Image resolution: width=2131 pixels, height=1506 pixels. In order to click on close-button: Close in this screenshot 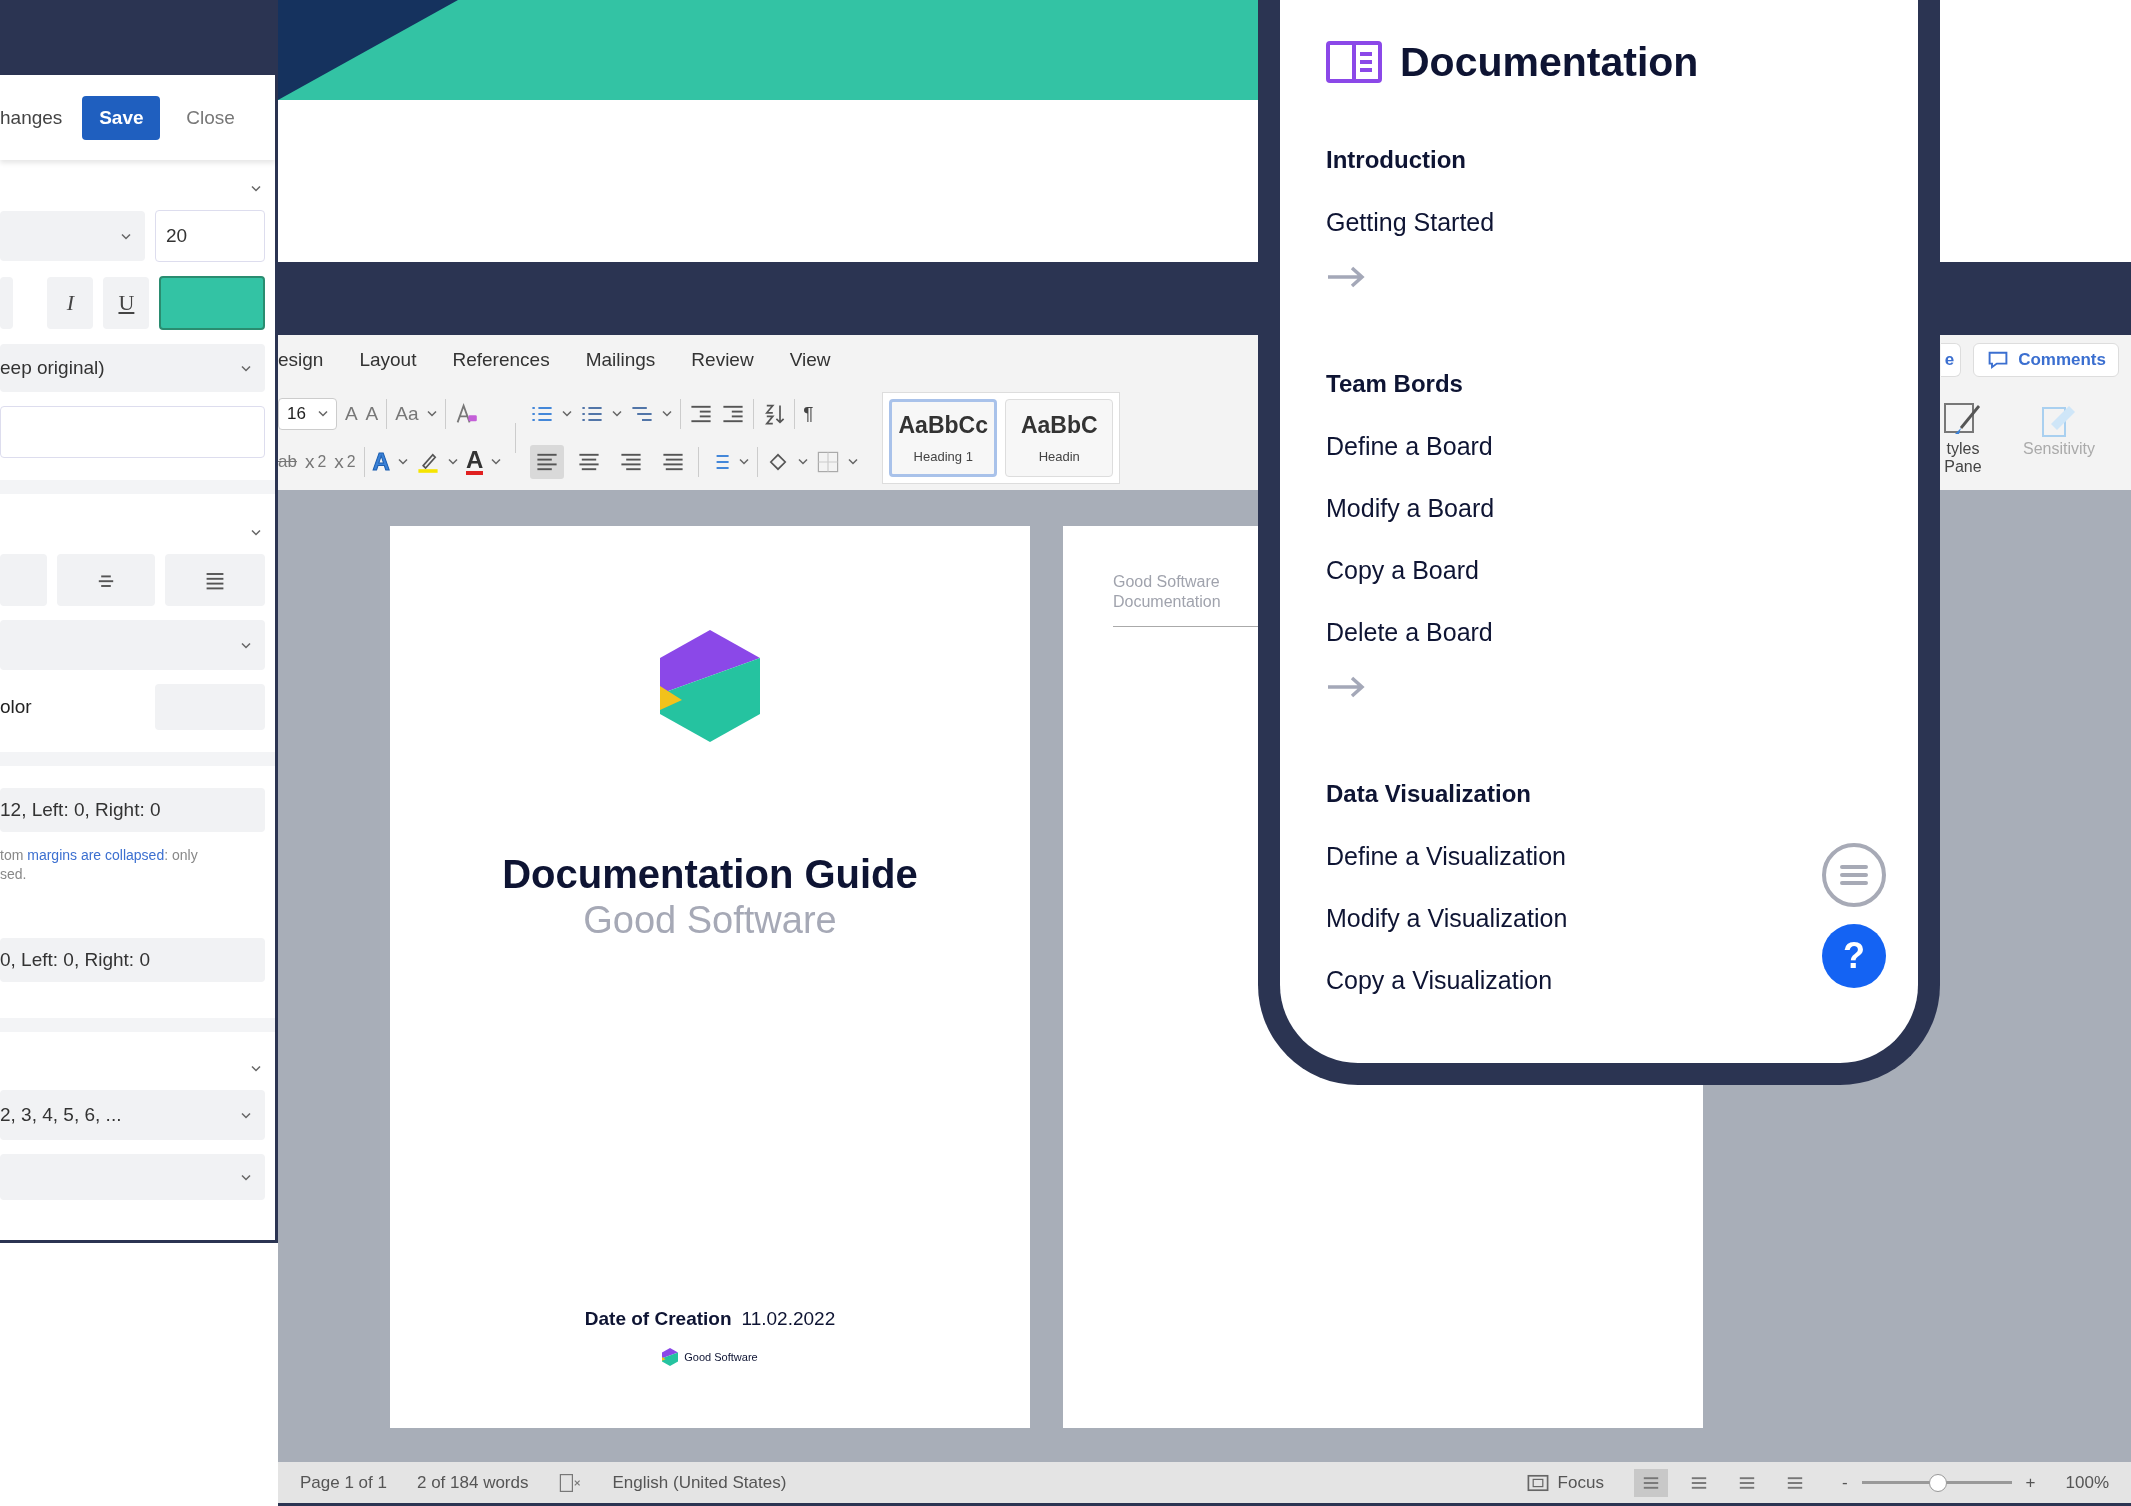, I will do `click(210, 117)`.